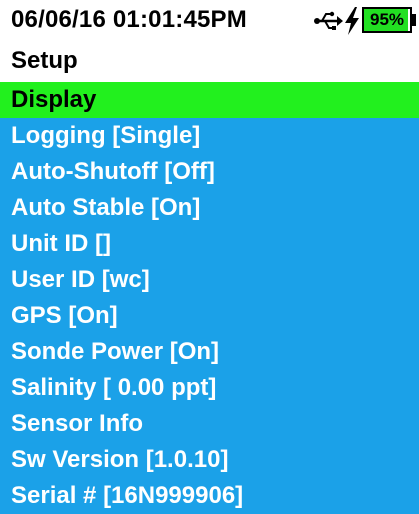 This screenshot has height=514, width=419. Describe the element at coordinates (209, 496) in the screenshot. I see `menu-item-serial: Serial # [16N999906]` at that location.